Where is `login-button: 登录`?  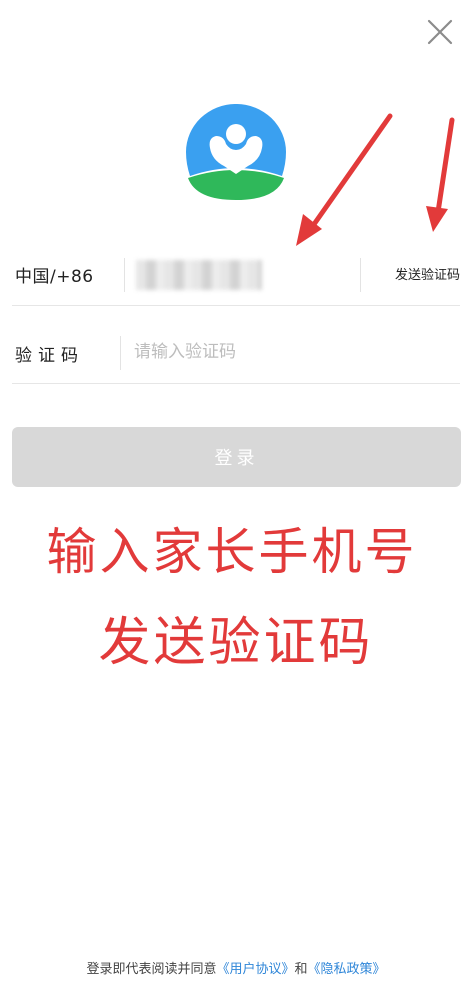 login-button: 登录 is located at coordinates (236, 457).